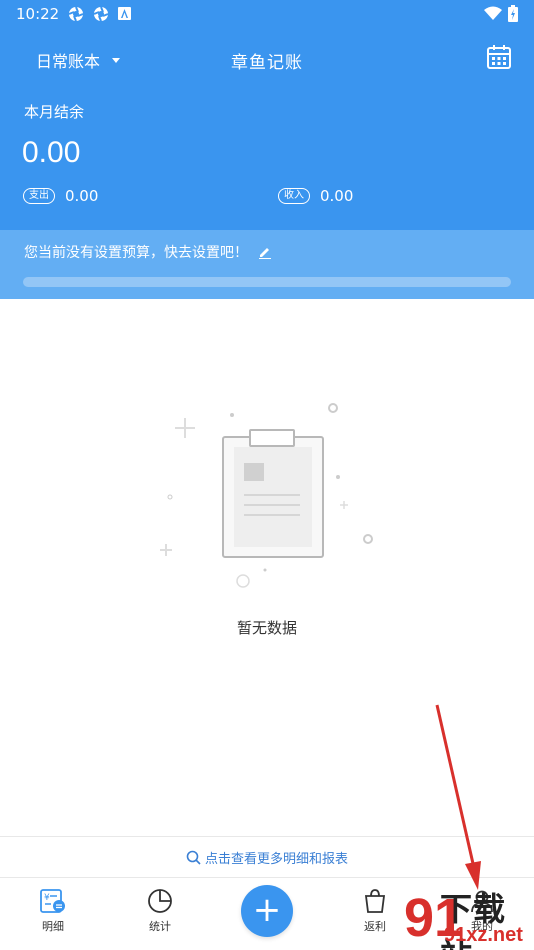 The height and width of the screenshot is (950, 534). Describe the element at coordinates (267, 282) in the screenshot. I see `budget-progress-bar` at that location.